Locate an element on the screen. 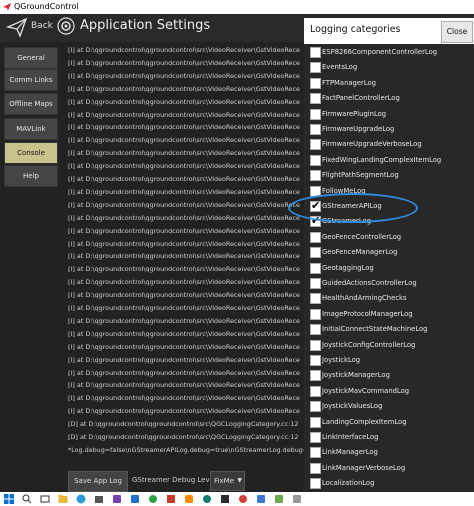 The height and width of the screenshot is (506, 474). close-button: Close is located at coordinates (457, 32).